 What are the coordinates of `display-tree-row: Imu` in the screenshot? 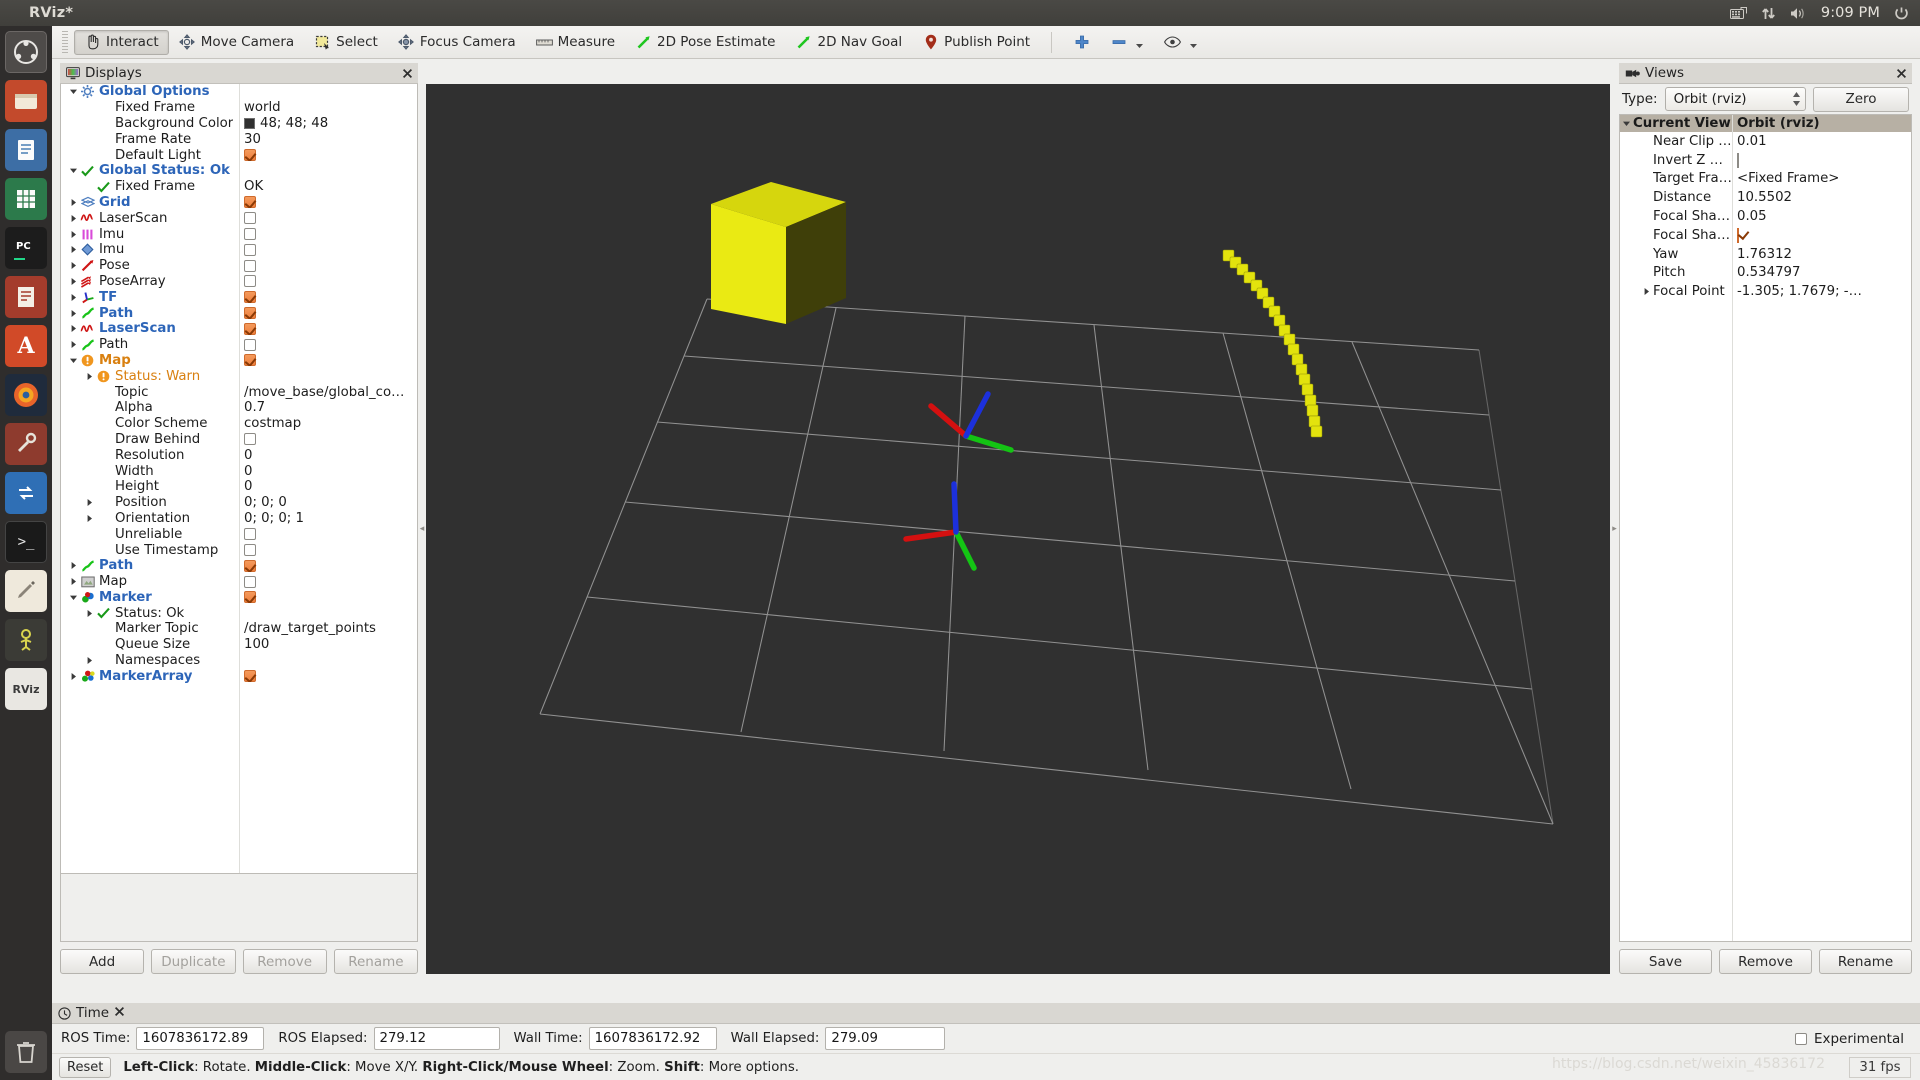 It's located at (239, 250).